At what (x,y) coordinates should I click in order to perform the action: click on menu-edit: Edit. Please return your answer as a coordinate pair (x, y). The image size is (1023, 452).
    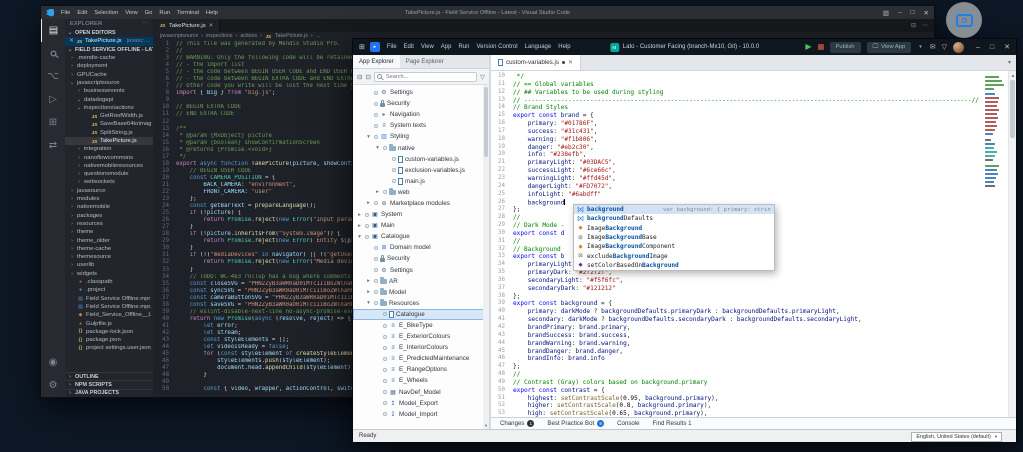
    Looking at the image, I should click on (409, 47).